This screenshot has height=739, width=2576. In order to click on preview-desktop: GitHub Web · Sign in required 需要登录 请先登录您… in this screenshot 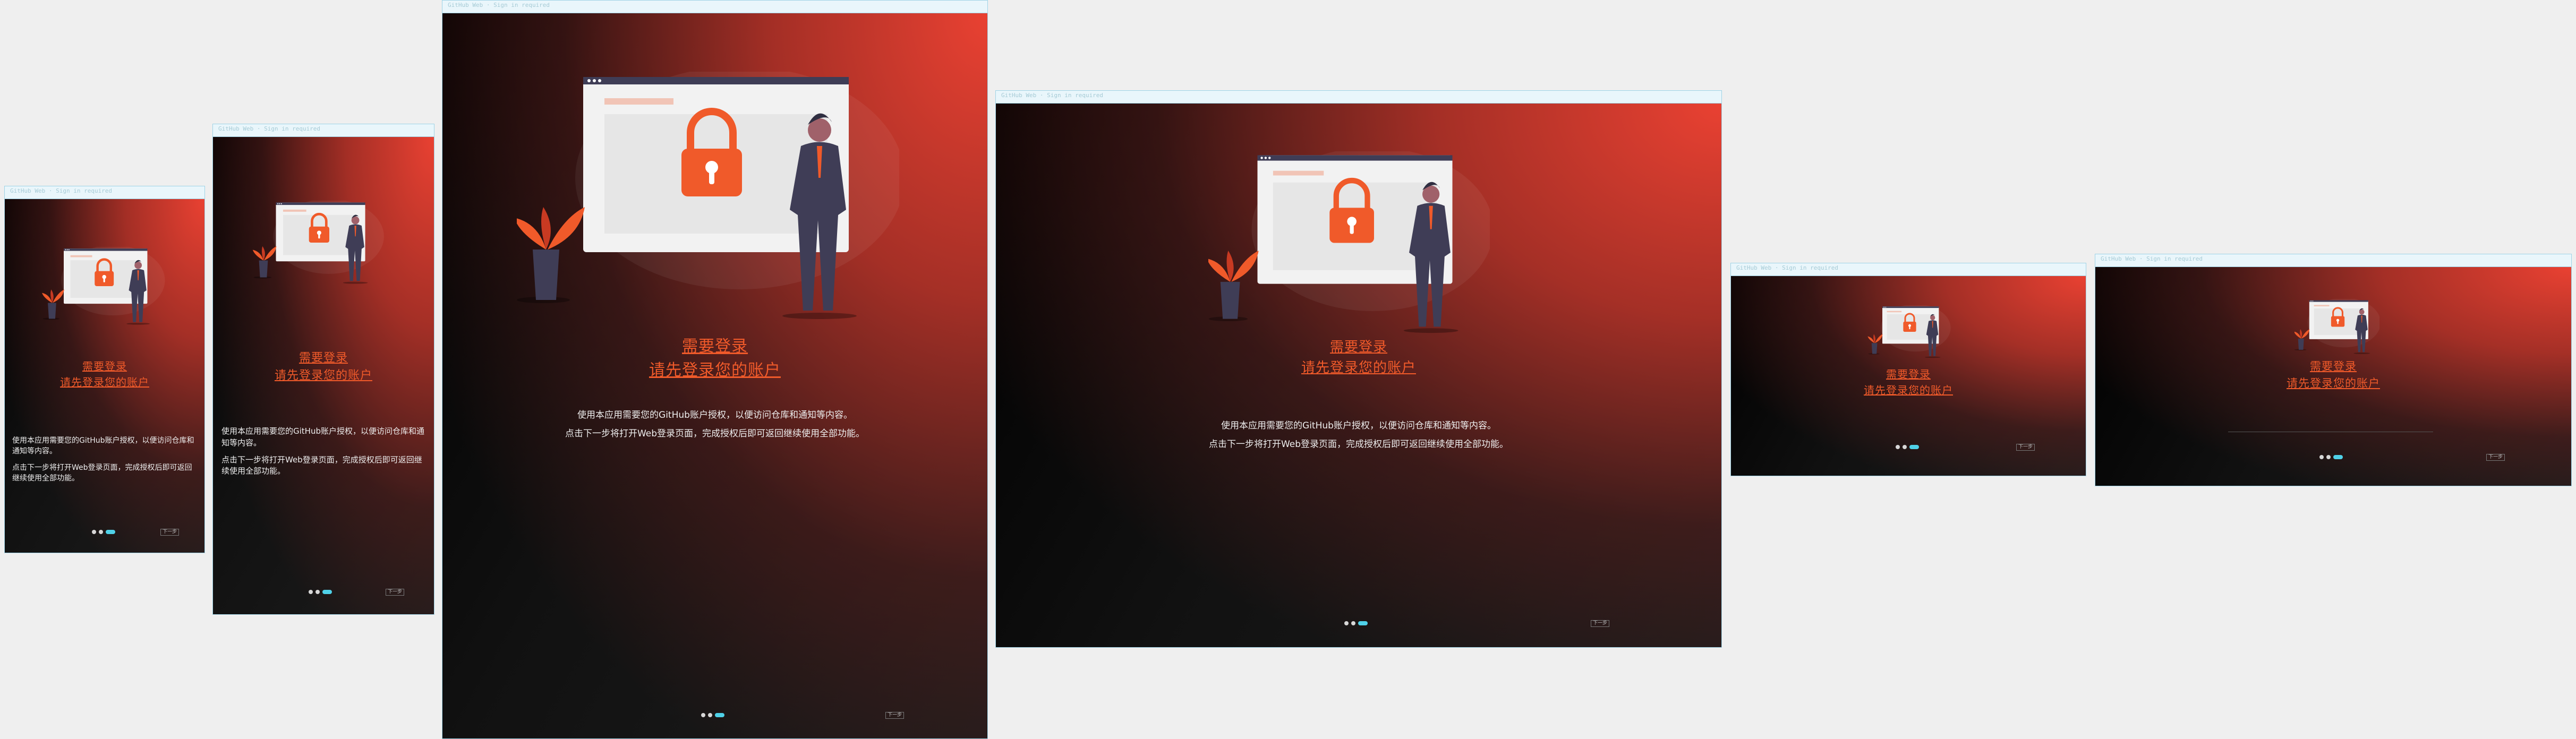, I will do `click(2333, 370)`.